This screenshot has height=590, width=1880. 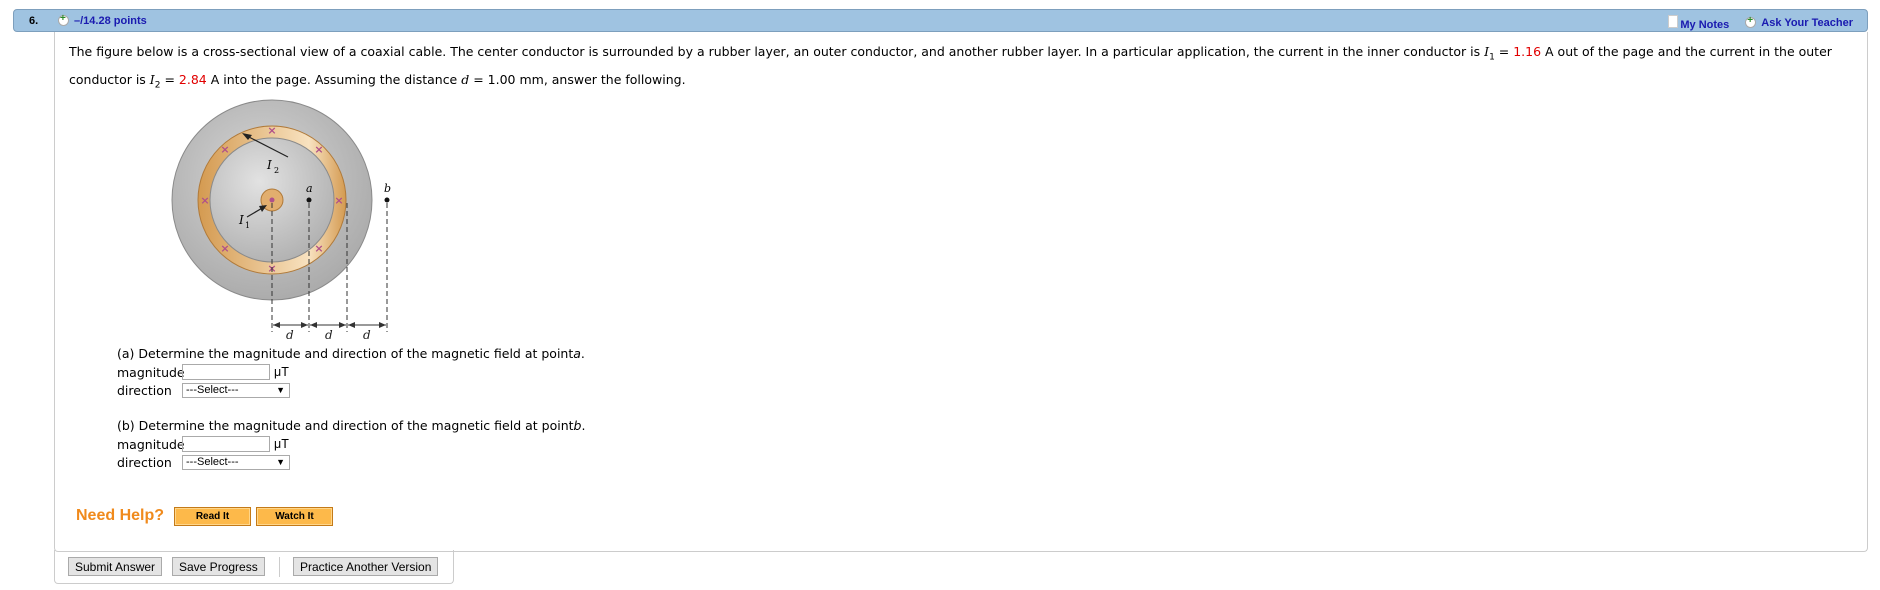 What do you see at coordinates (387, 200) in the screenshot?
I see `point-b` at bounding box center [387, 200].